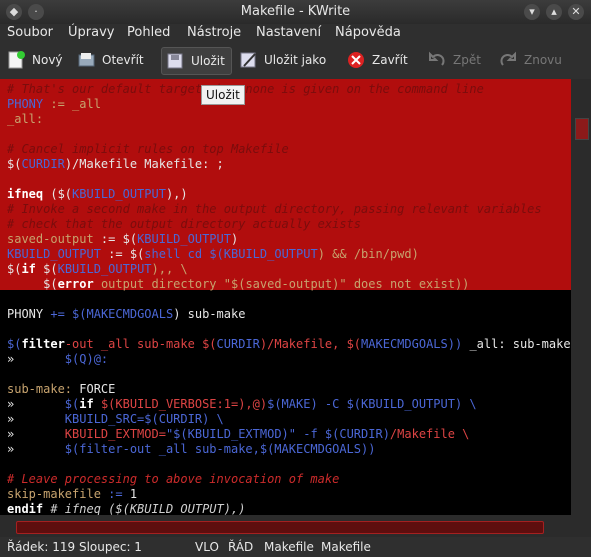 This screenshot has height=557, width=591. Describe the element at coordinates (454, 60) in the screenshot. I see `undo-button: Zpět` at that location.